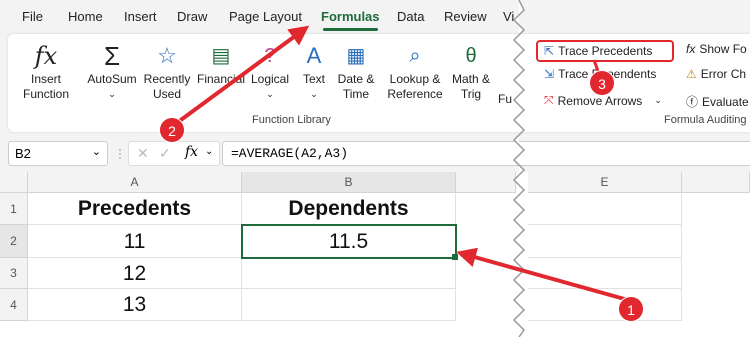  I want to click on row-header-2: 2, so click(14, 241).